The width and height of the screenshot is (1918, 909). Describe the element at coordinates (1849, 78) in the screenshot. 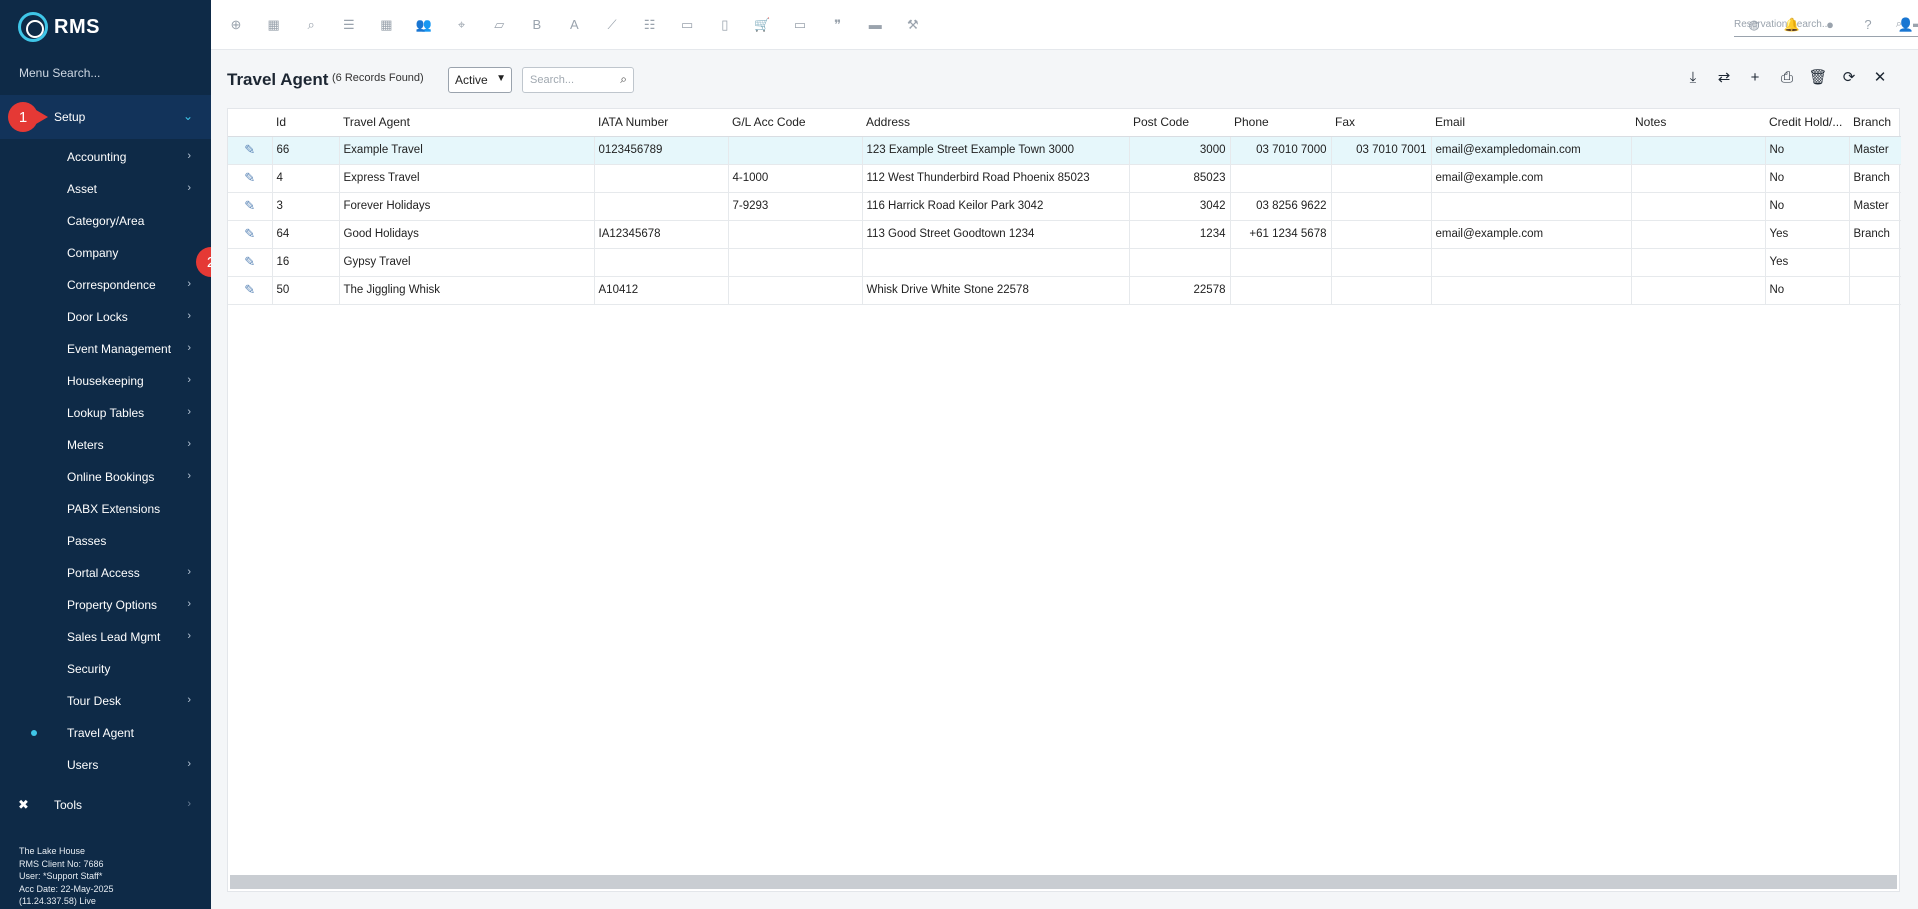

I see `refresh-icon: ⟳` at that location.